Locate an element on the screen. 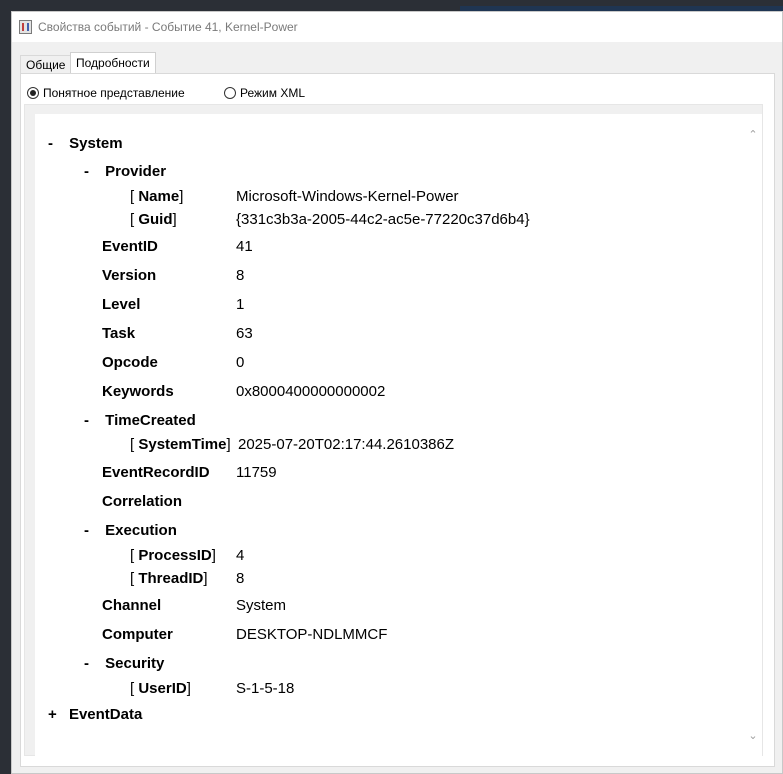  field-value-level: 1 is located at coordinates (240, 304).